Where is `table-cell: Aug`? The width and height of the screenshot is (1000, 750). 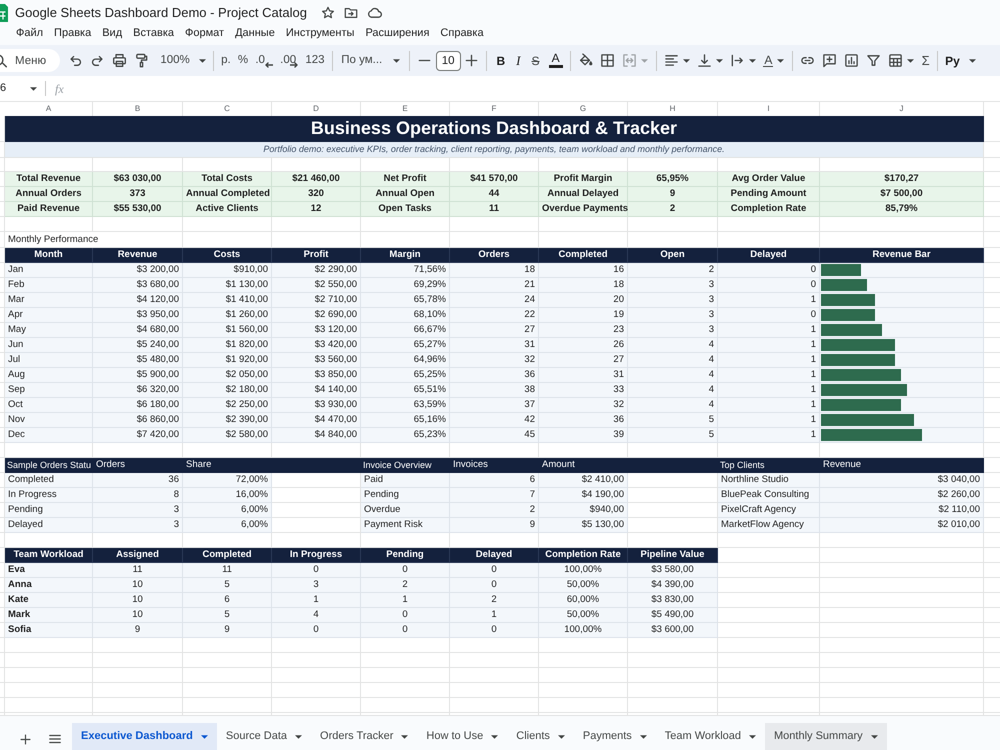 table-cell: Aug is located at coordinates (49, 375).